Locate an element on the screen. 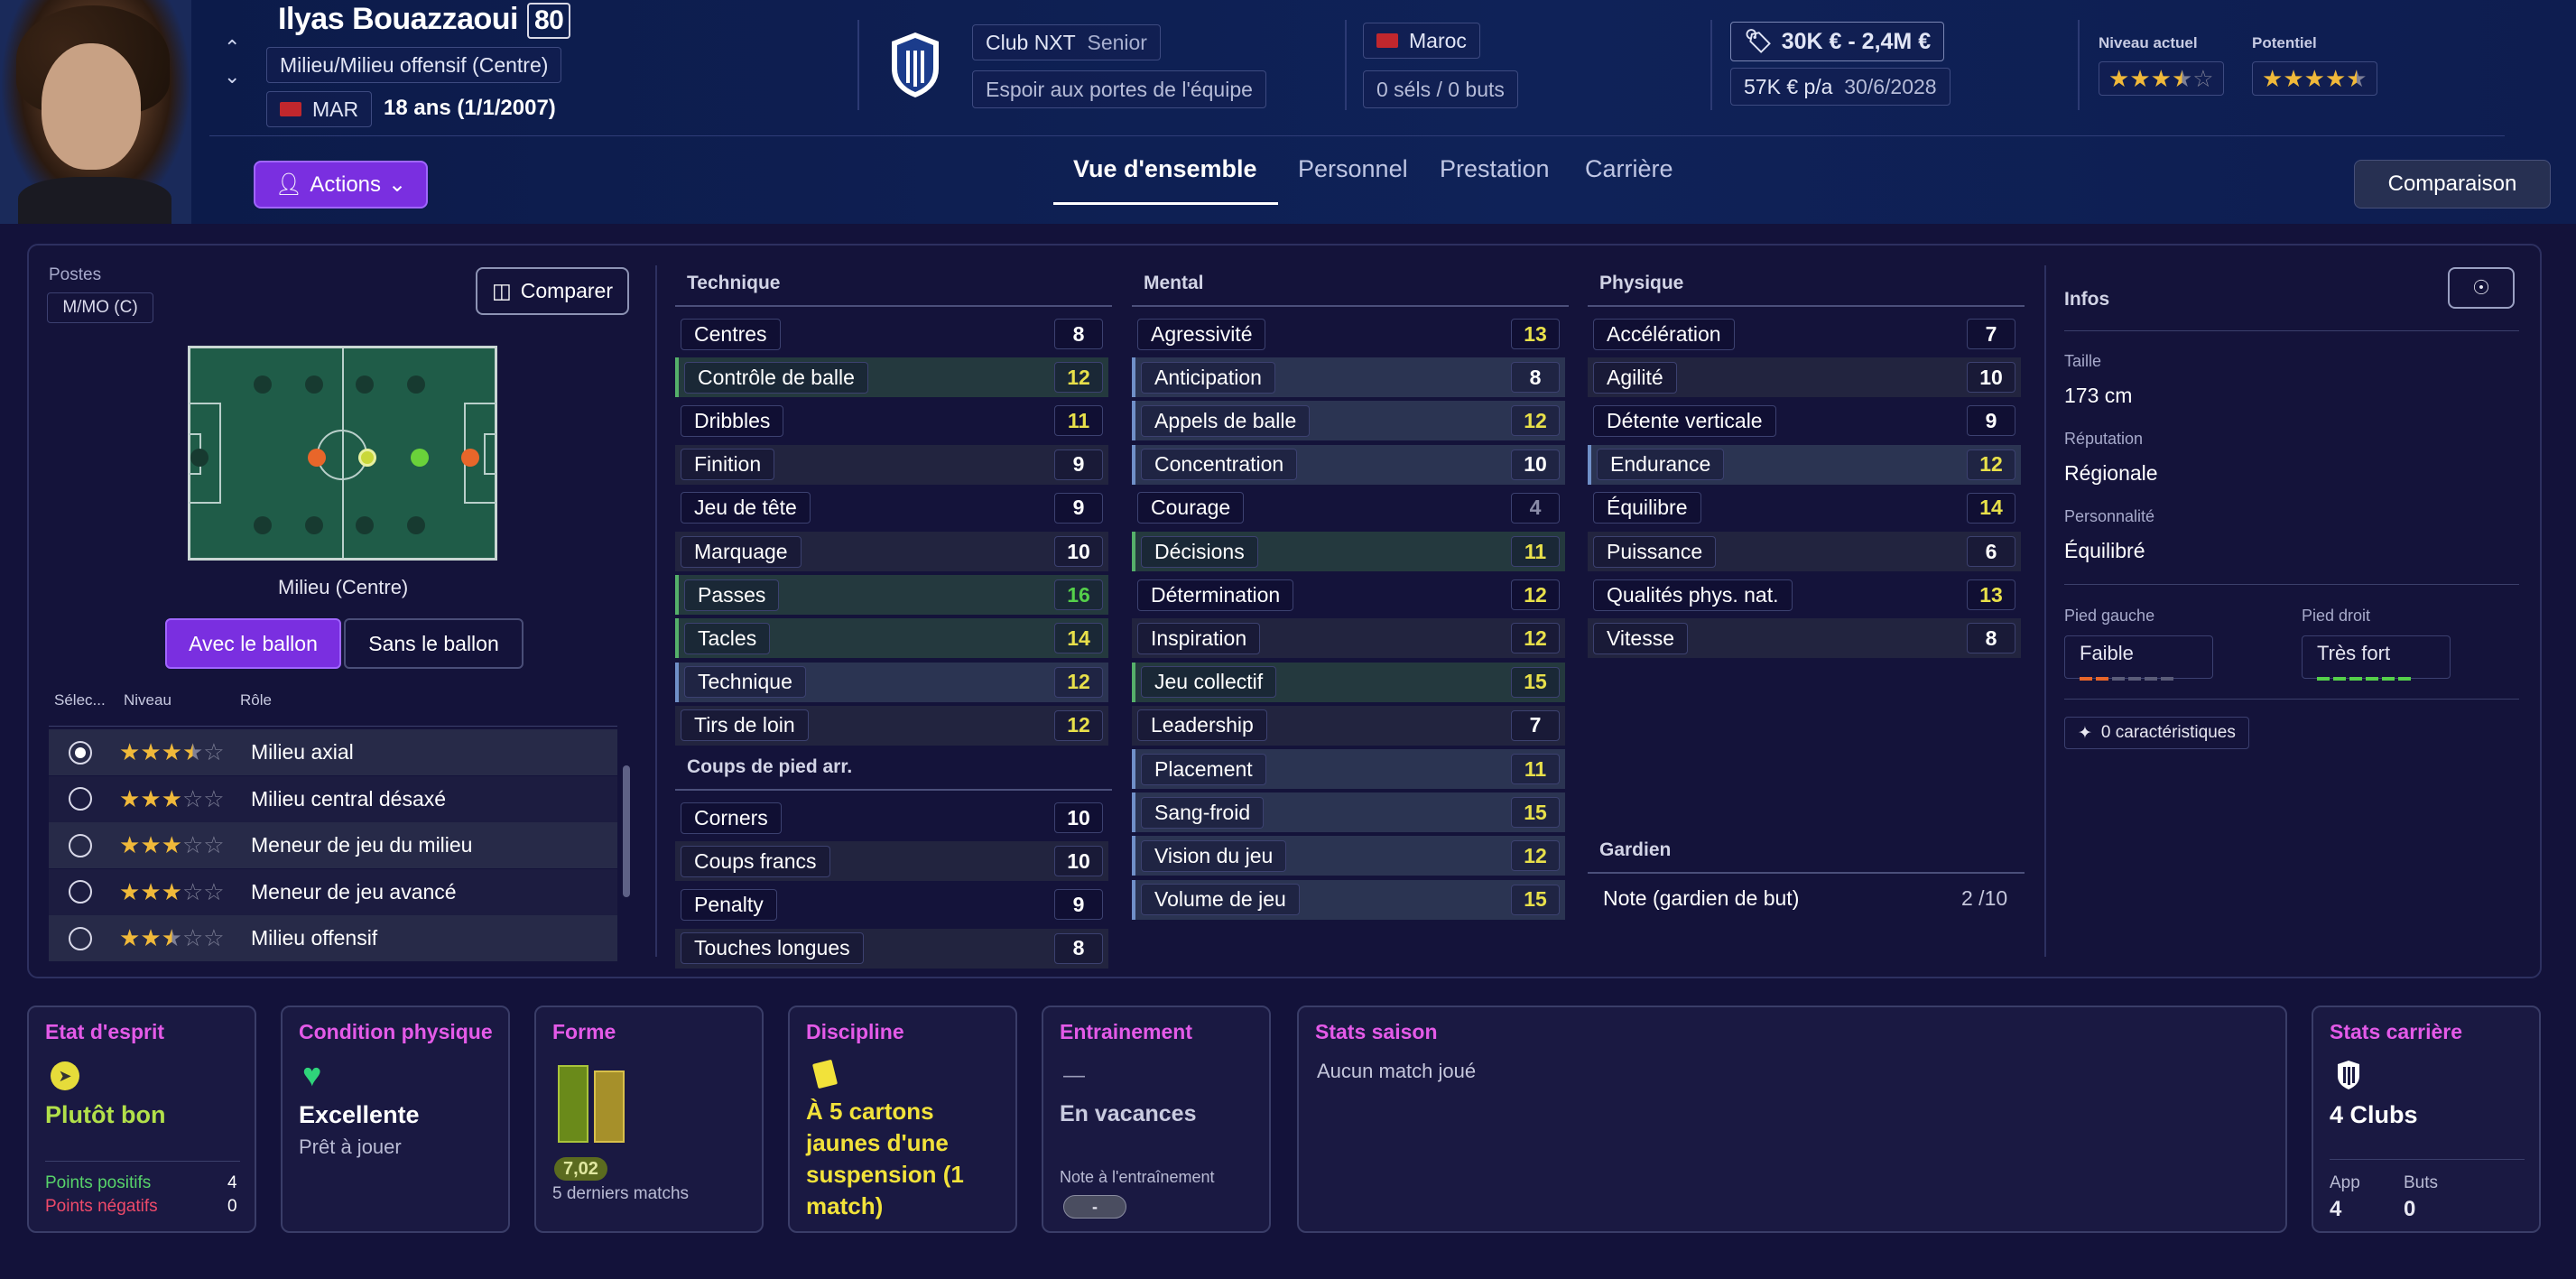 This screenshot has height=1279, width=2576. attribute-row: Finition 9 is located at coordinates (891, 464).